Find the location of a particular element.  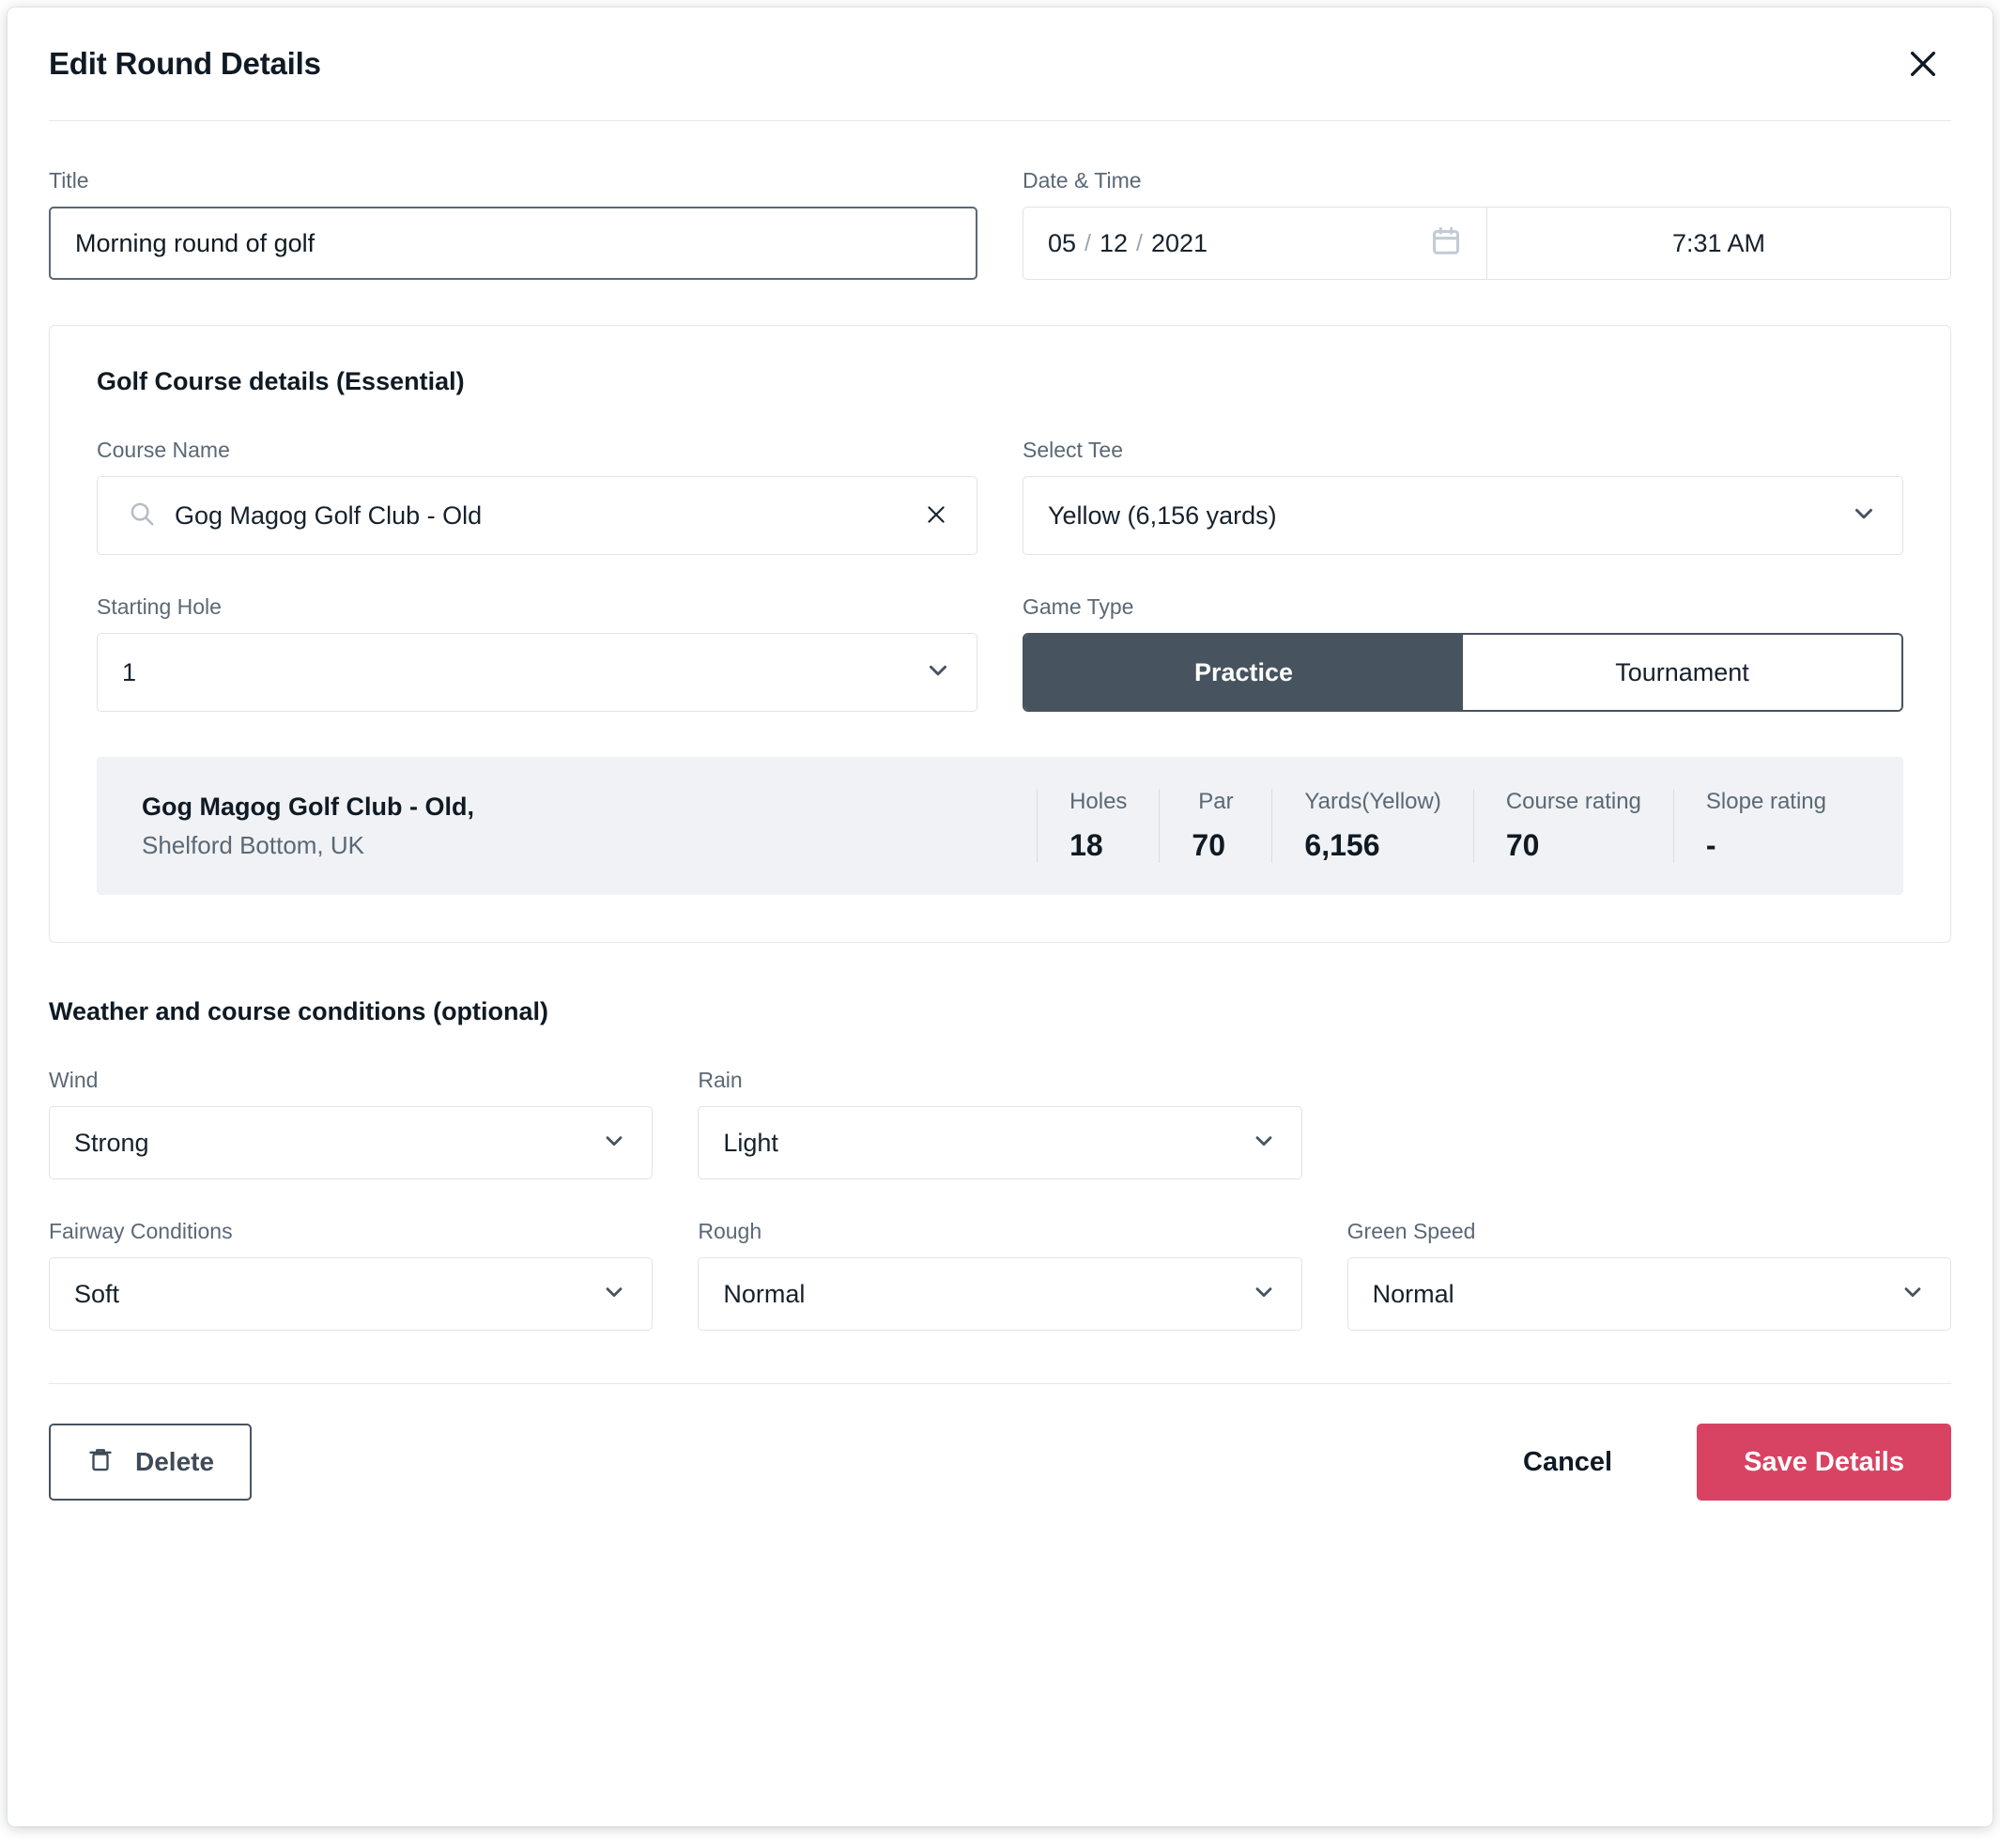

save-details-button: Save Details is located at coordinates (1824, 1462).